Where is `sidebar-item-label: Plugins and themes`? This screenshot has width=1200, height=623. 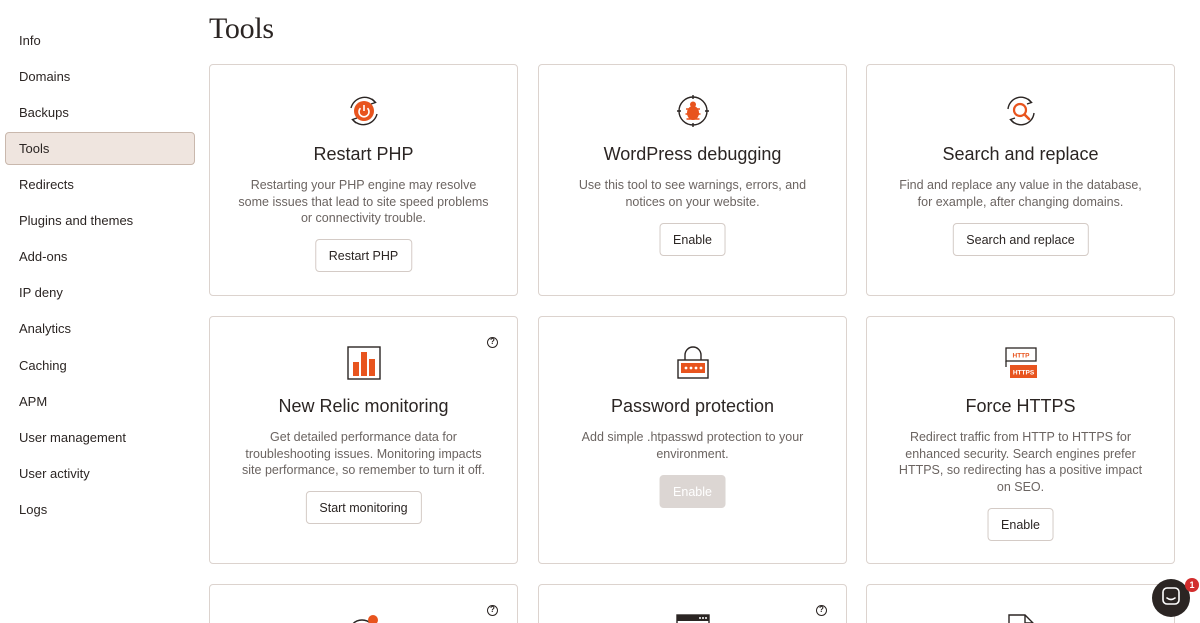 sidebar-item-label: Plugins and themes is located at coordinates (76, 220).